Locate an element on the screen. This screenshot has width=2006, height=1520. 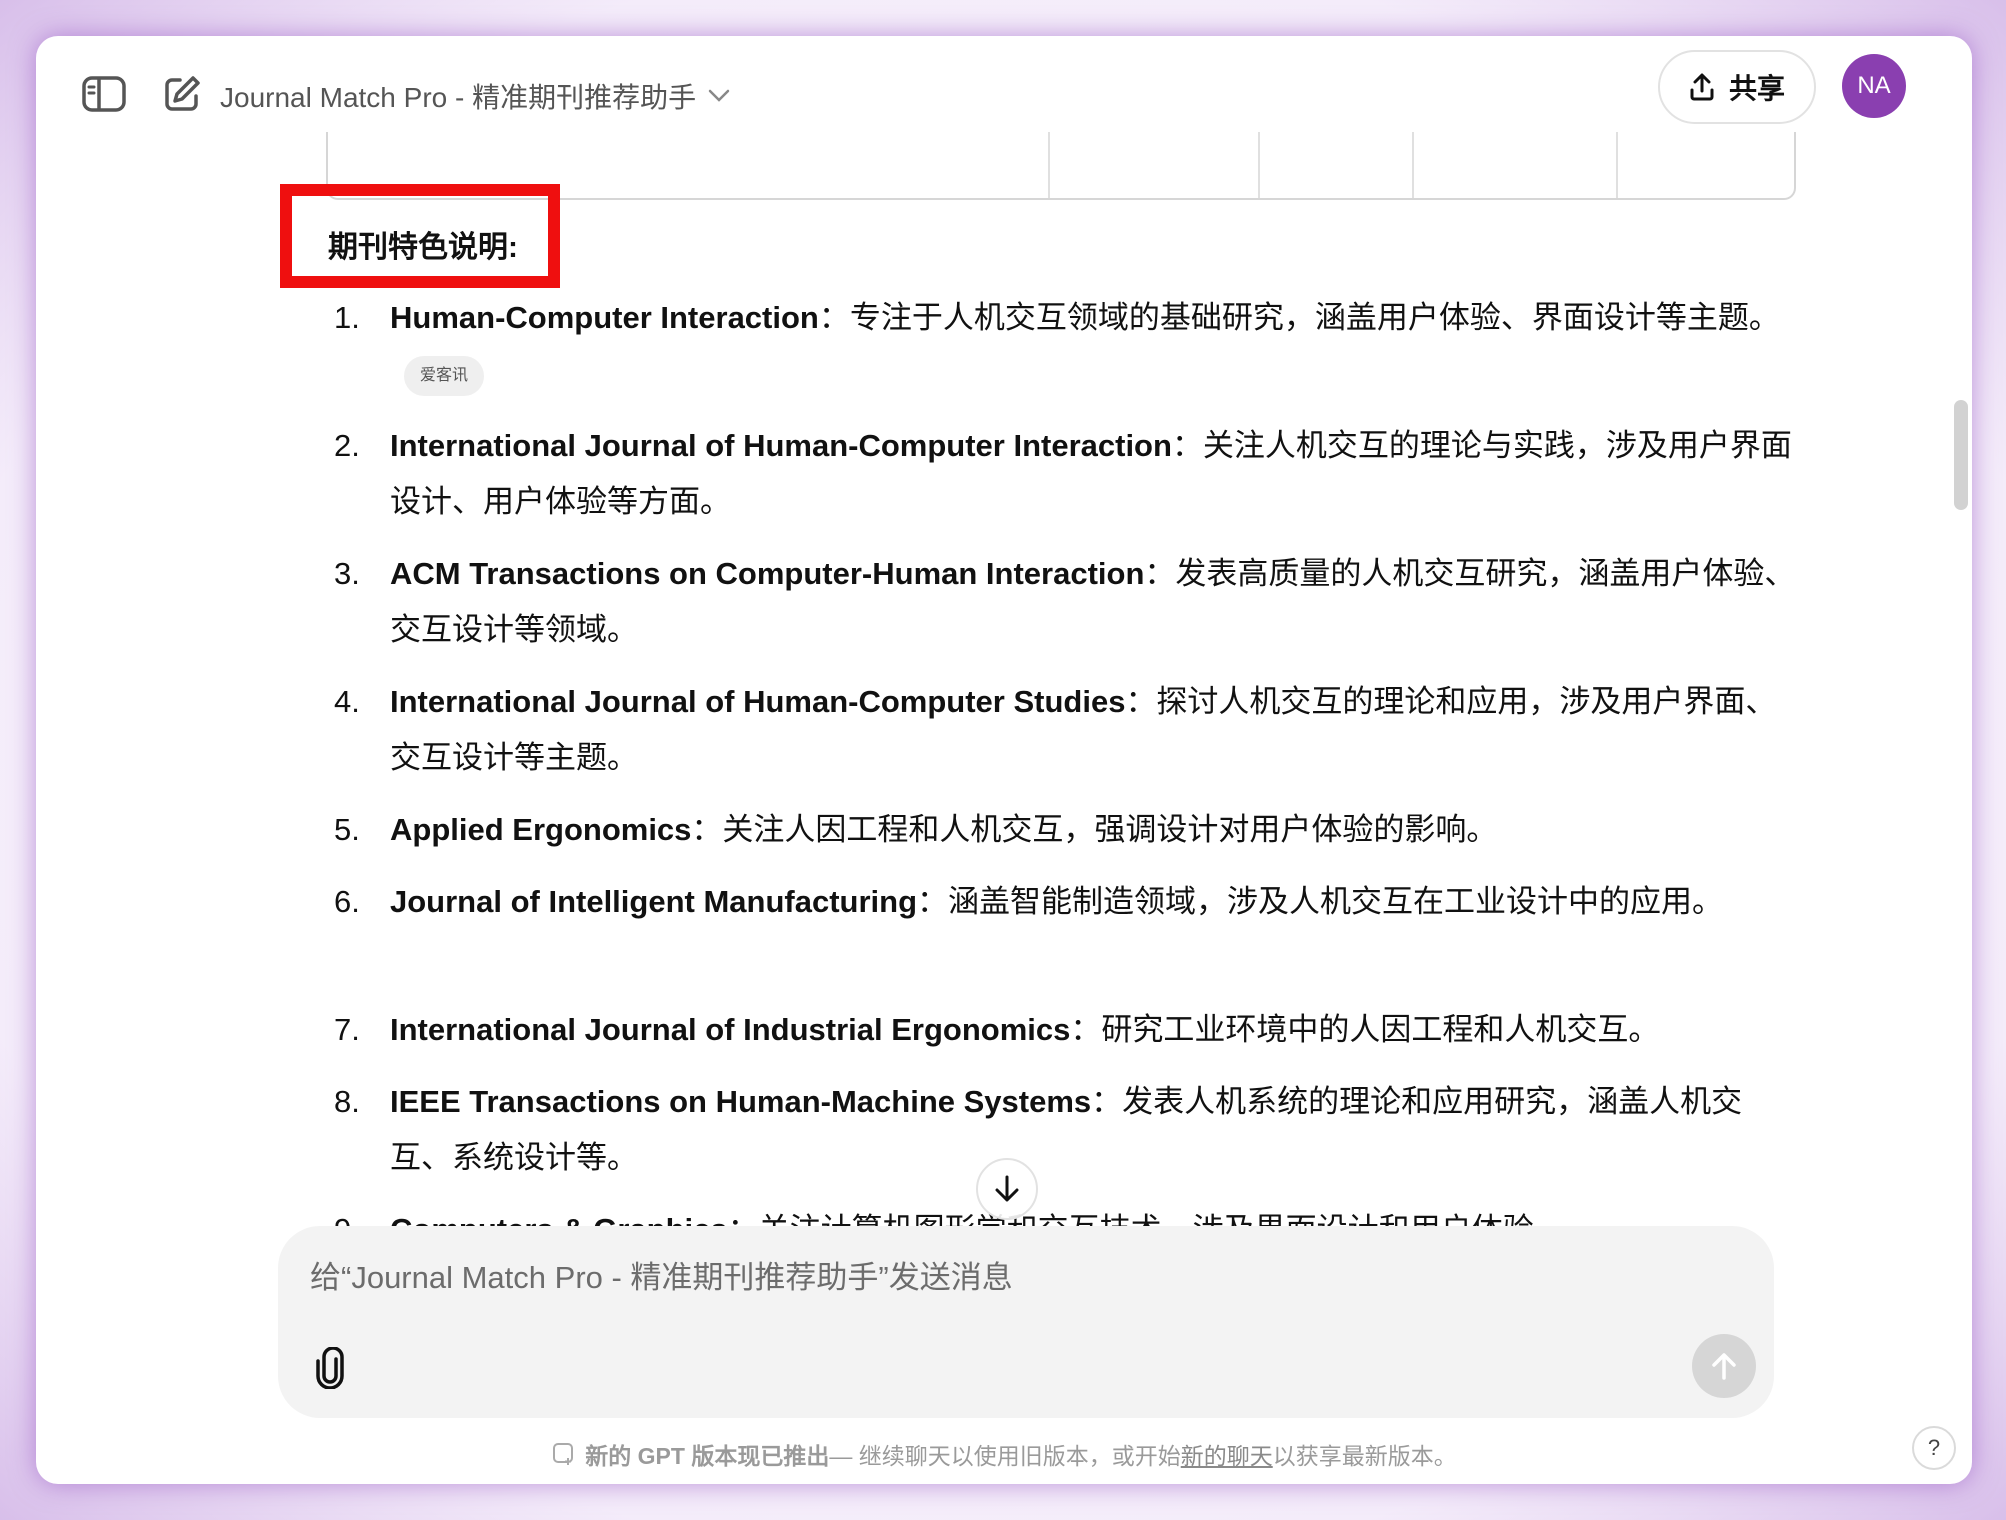
edit-icon is located at coordinates (182, 93).